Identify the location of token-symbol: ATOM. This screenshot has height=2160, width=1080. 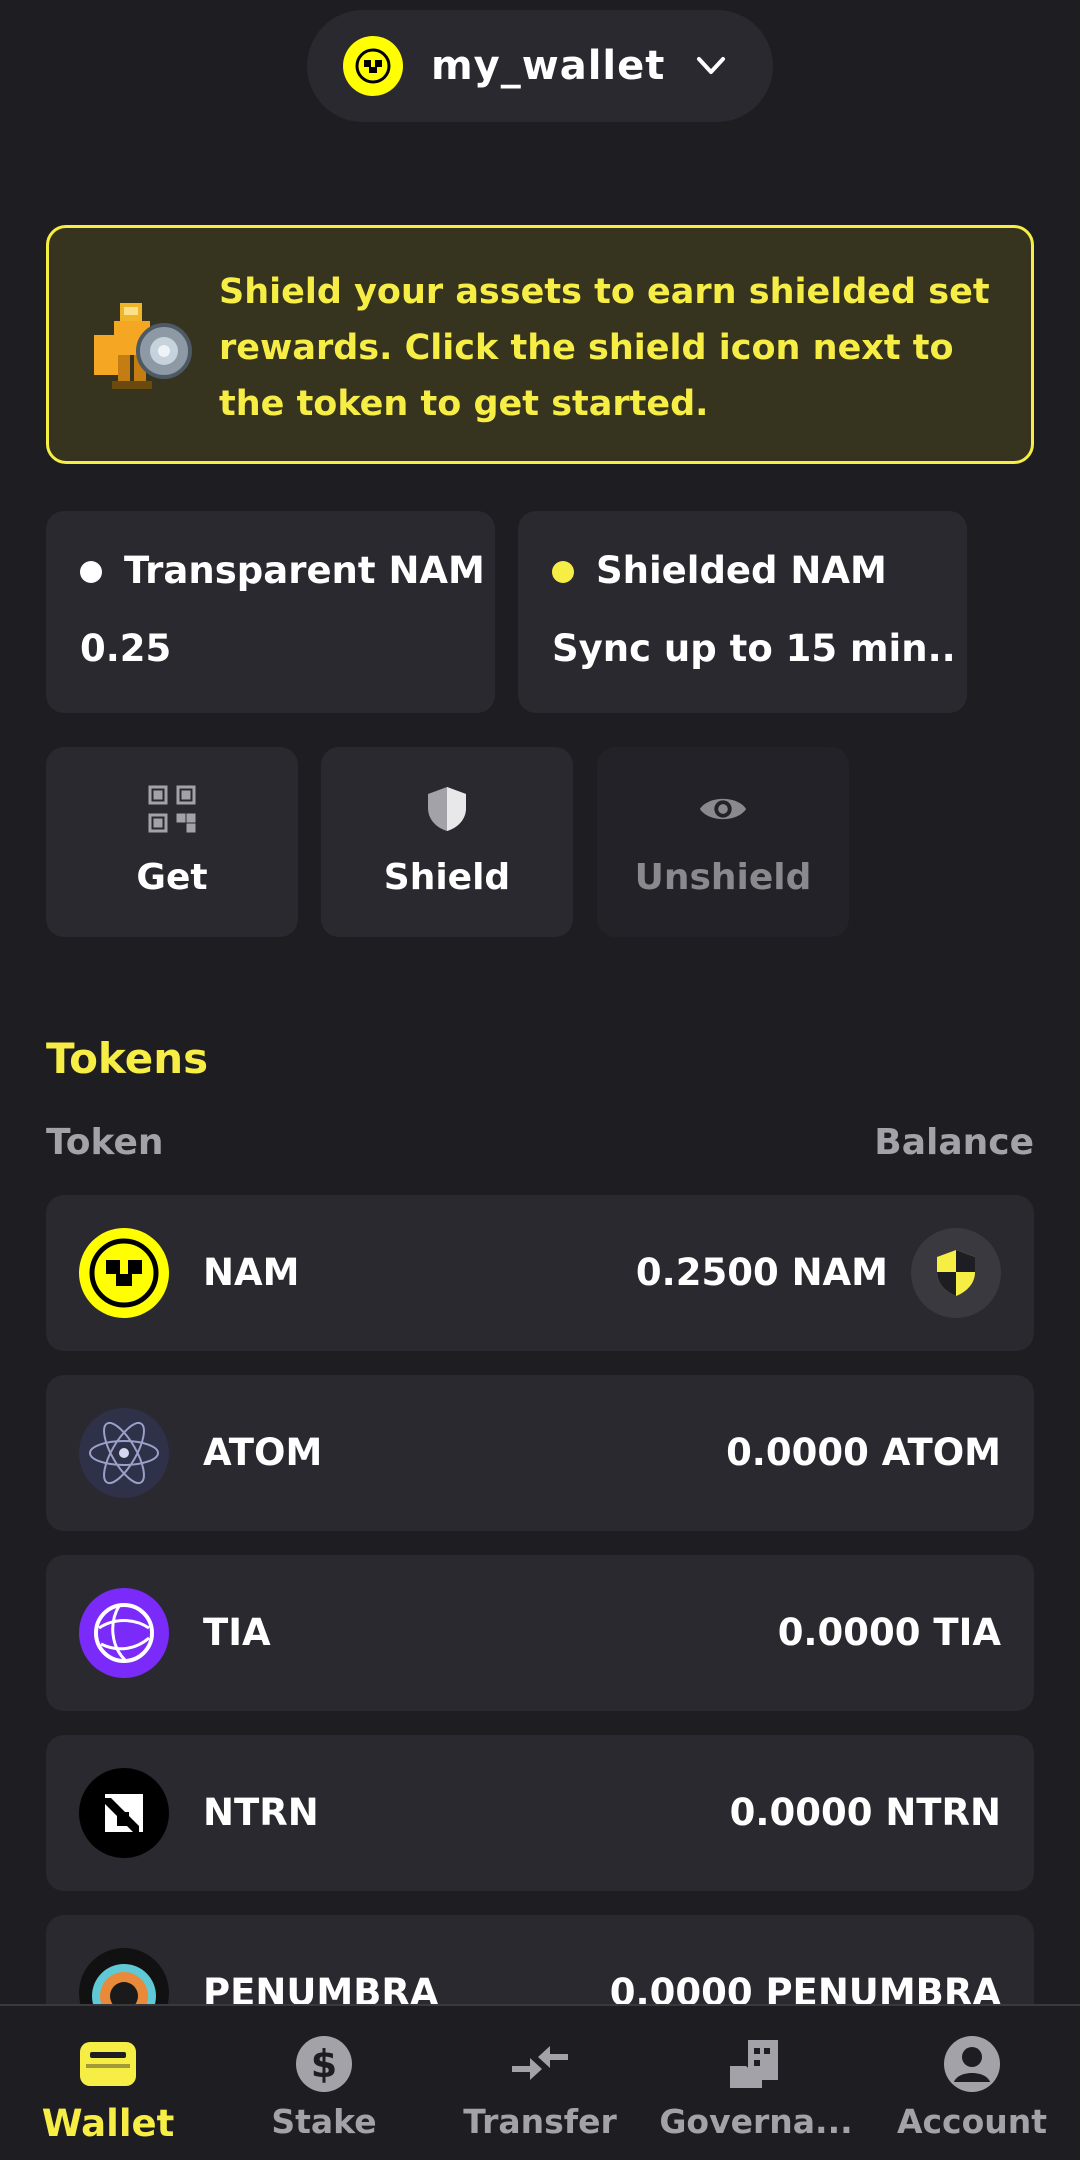
(263, 1452).